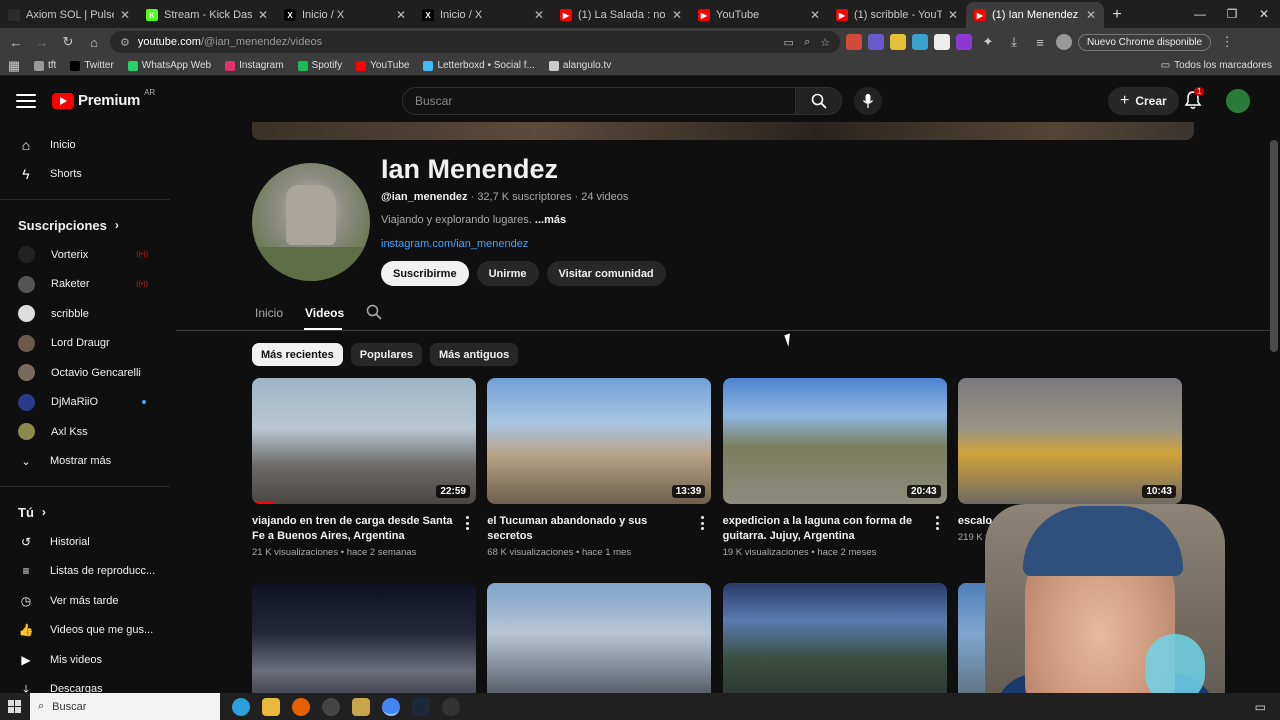 Image resolution: width=1280 pixels, height=720 pixels. I want to click on telegram-icon, so click(241, 706).